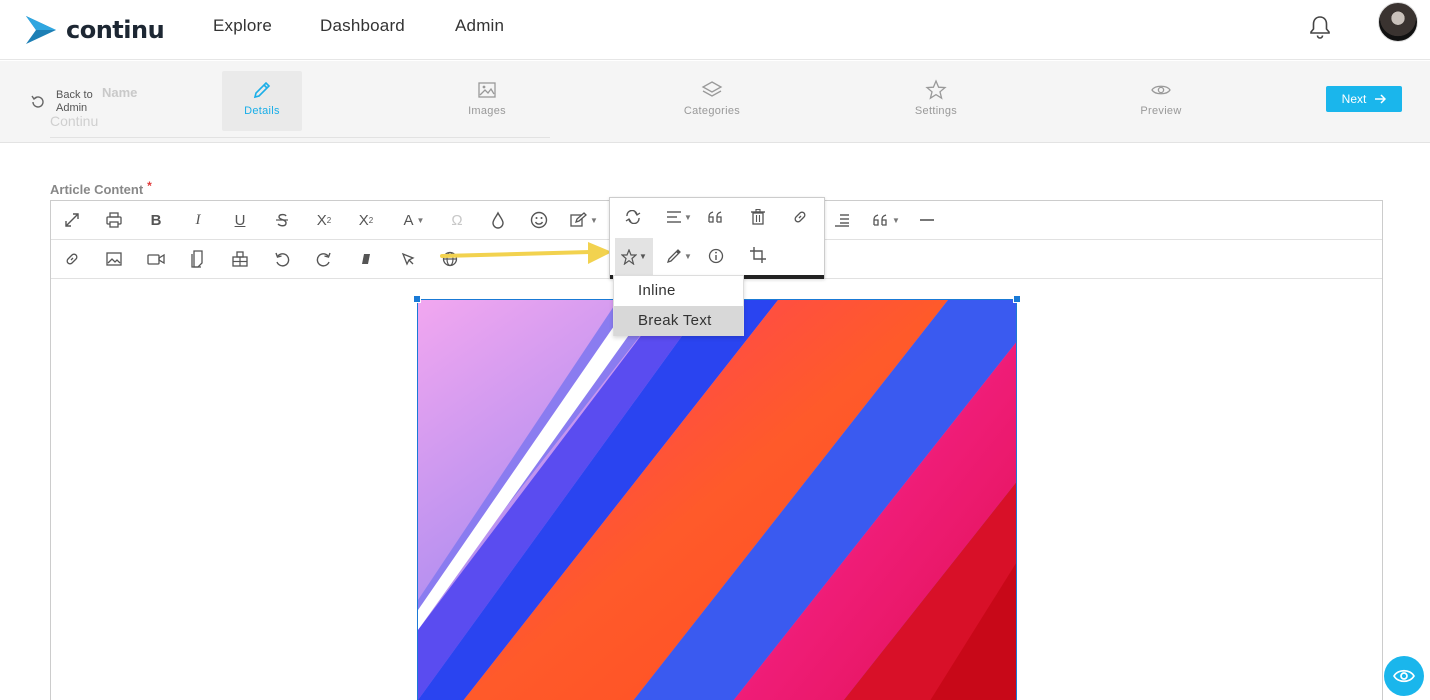 This screenshot has height=700, width=1430. I want to click on select-all-icon, so click(408, 259).